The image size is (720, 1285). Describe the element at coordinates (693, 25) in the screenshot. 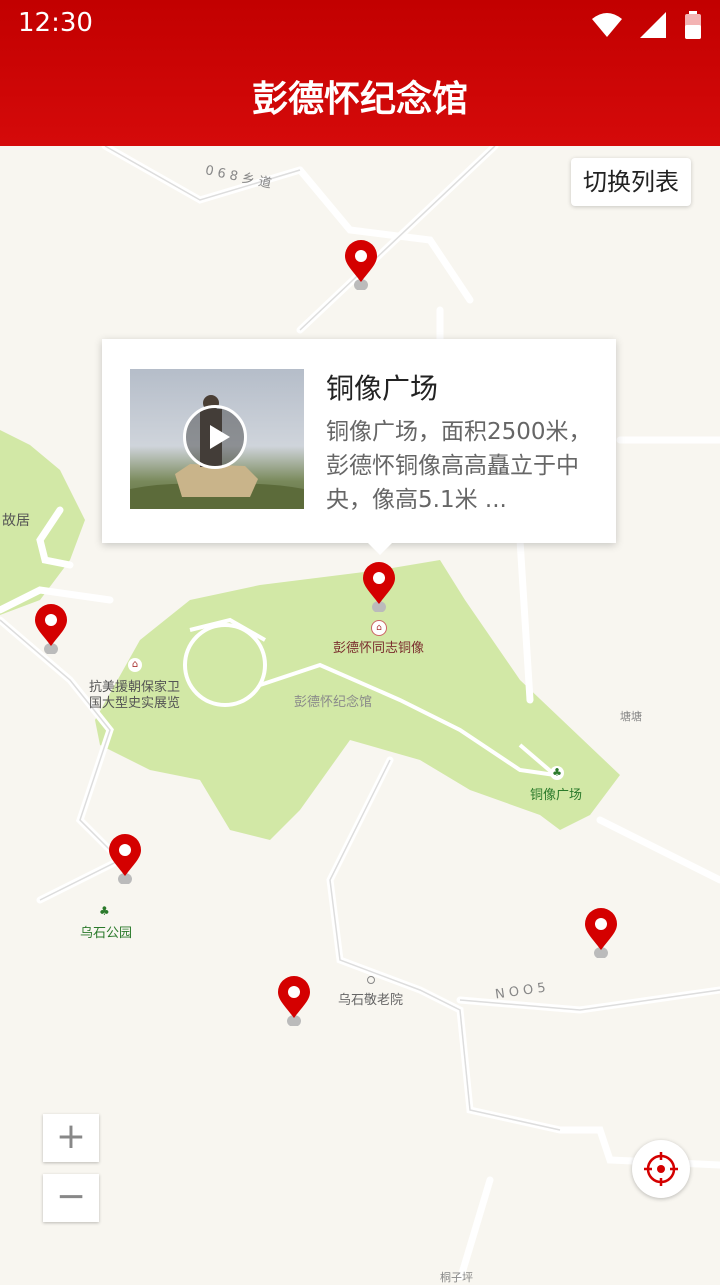

I see `battery-icon` at that location.